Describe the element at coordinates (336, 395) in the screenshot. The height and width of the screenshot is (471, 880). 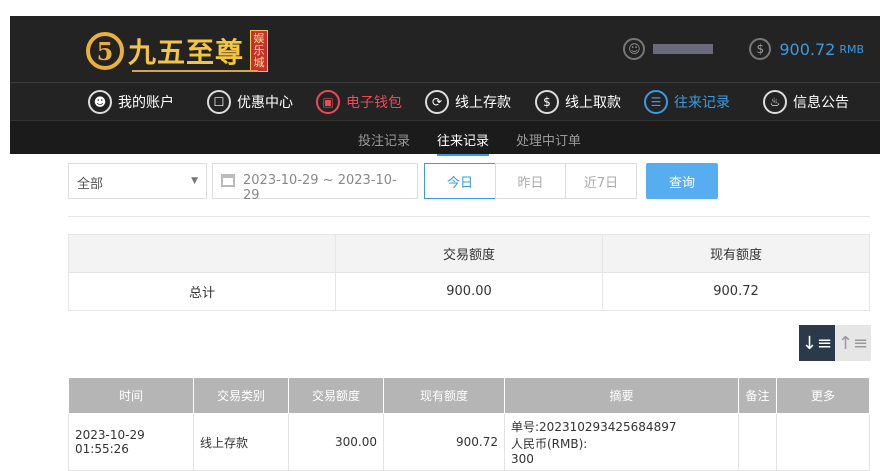
I see `col-amount: 交易额度` at that location.